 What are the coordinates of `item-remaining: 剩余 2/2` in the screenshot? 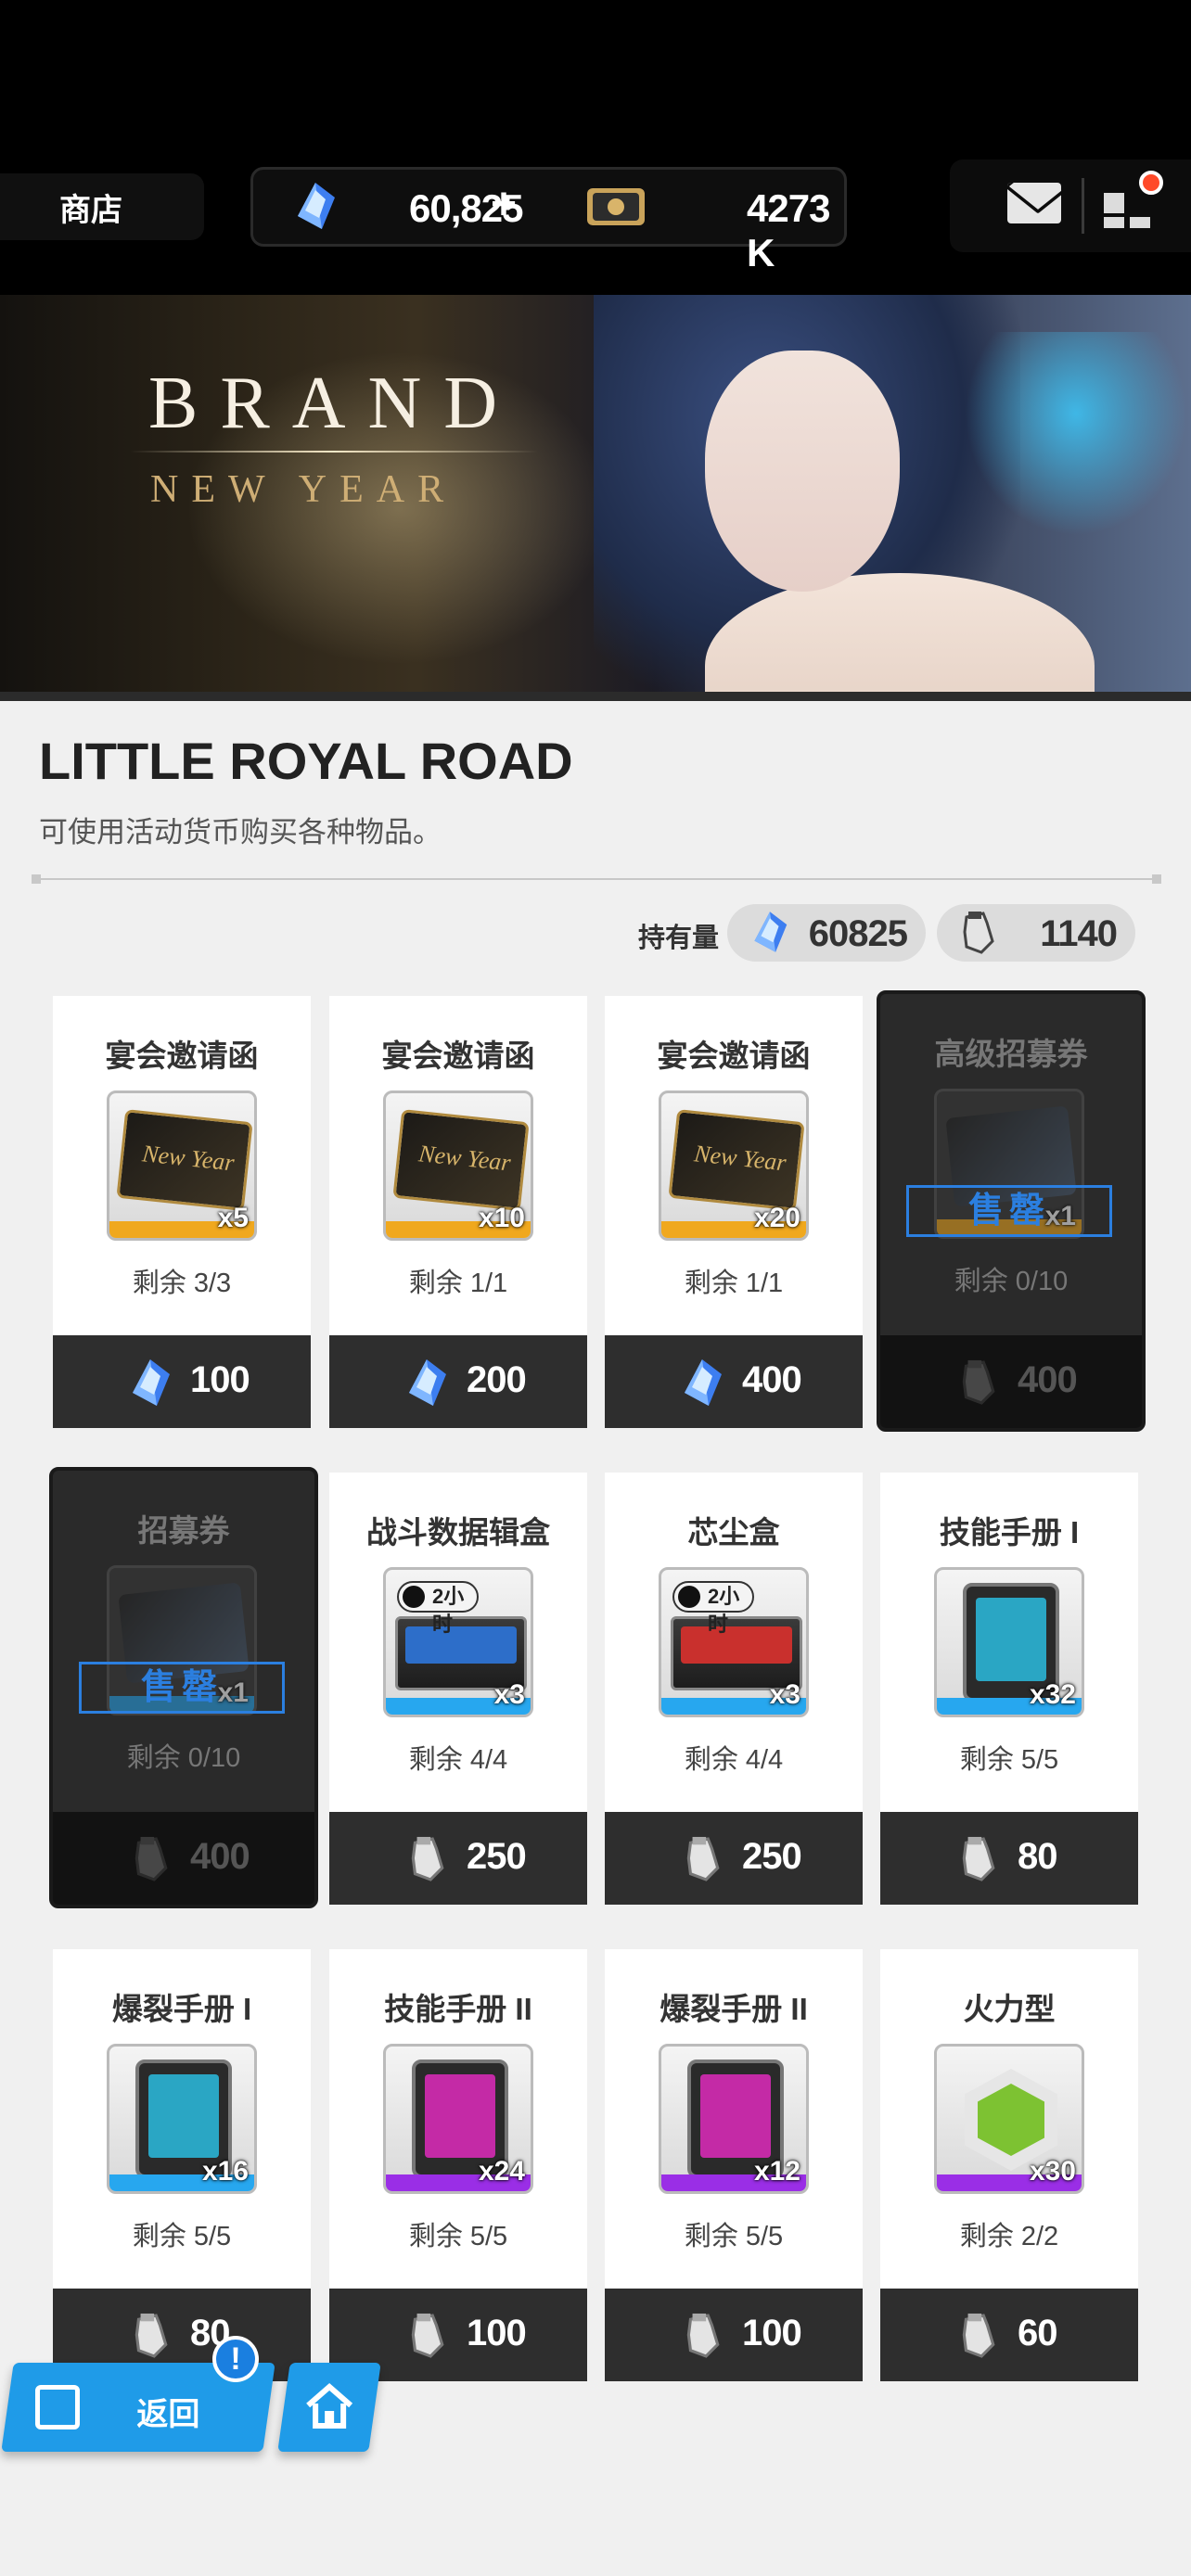 It's located at (1009, 2236).